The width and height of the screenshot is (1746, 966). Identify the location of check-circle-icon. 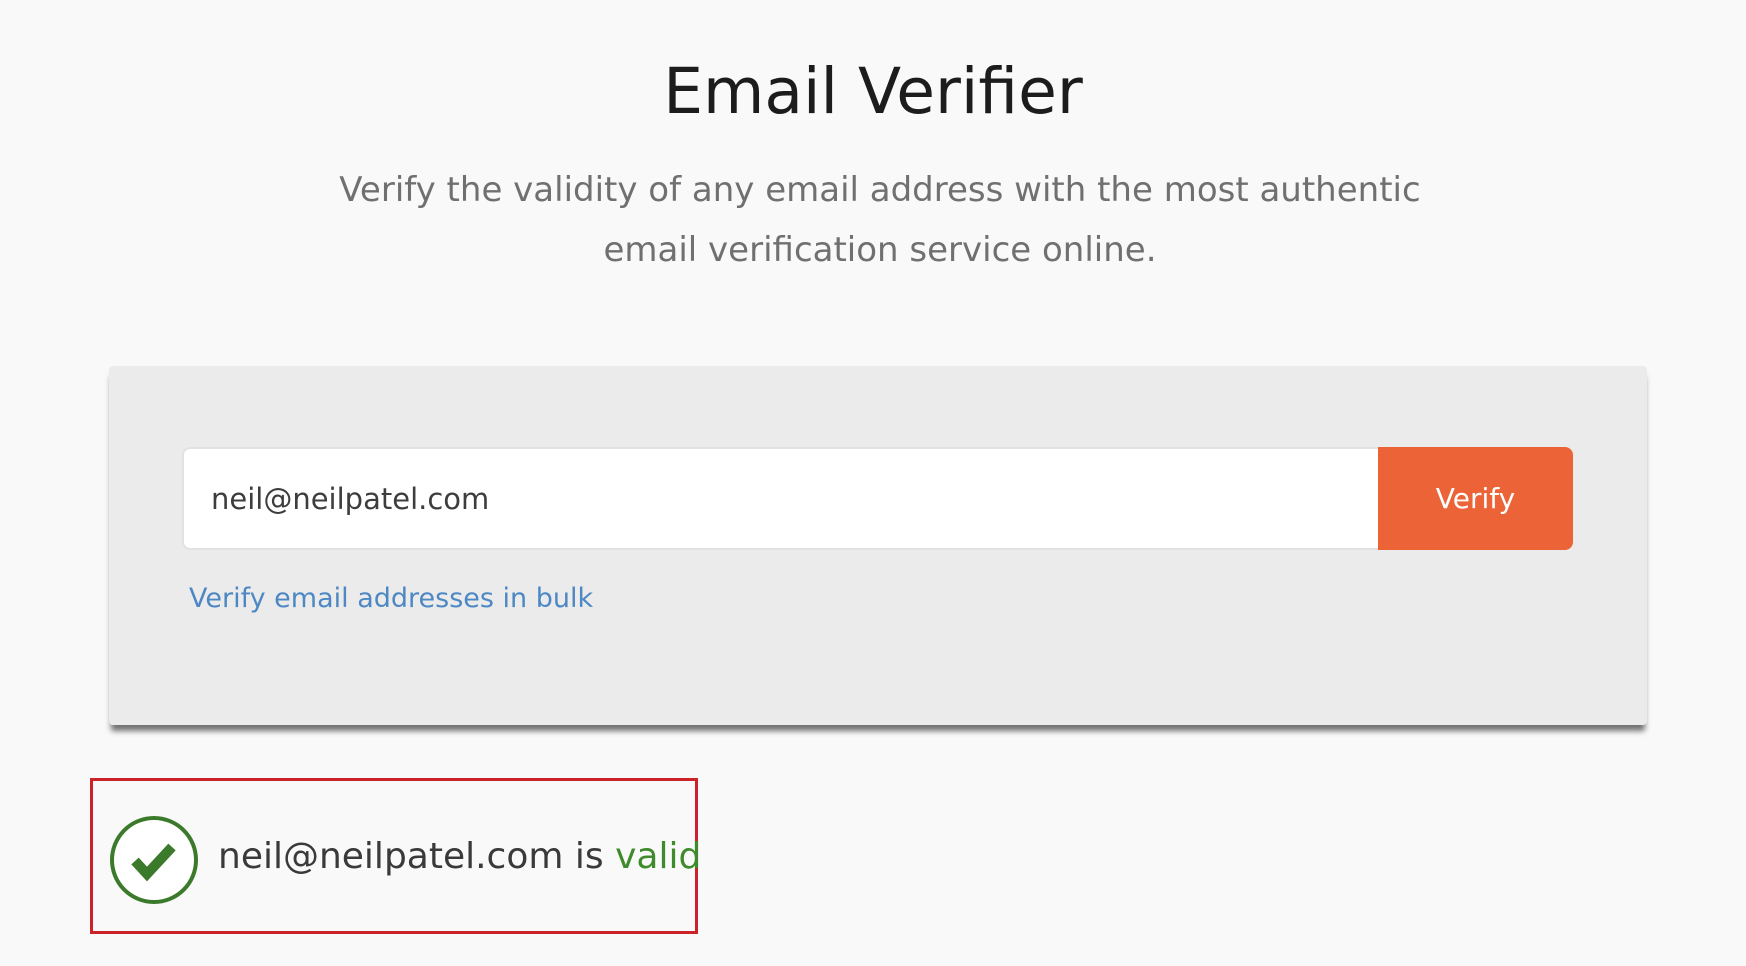
(154, 860).